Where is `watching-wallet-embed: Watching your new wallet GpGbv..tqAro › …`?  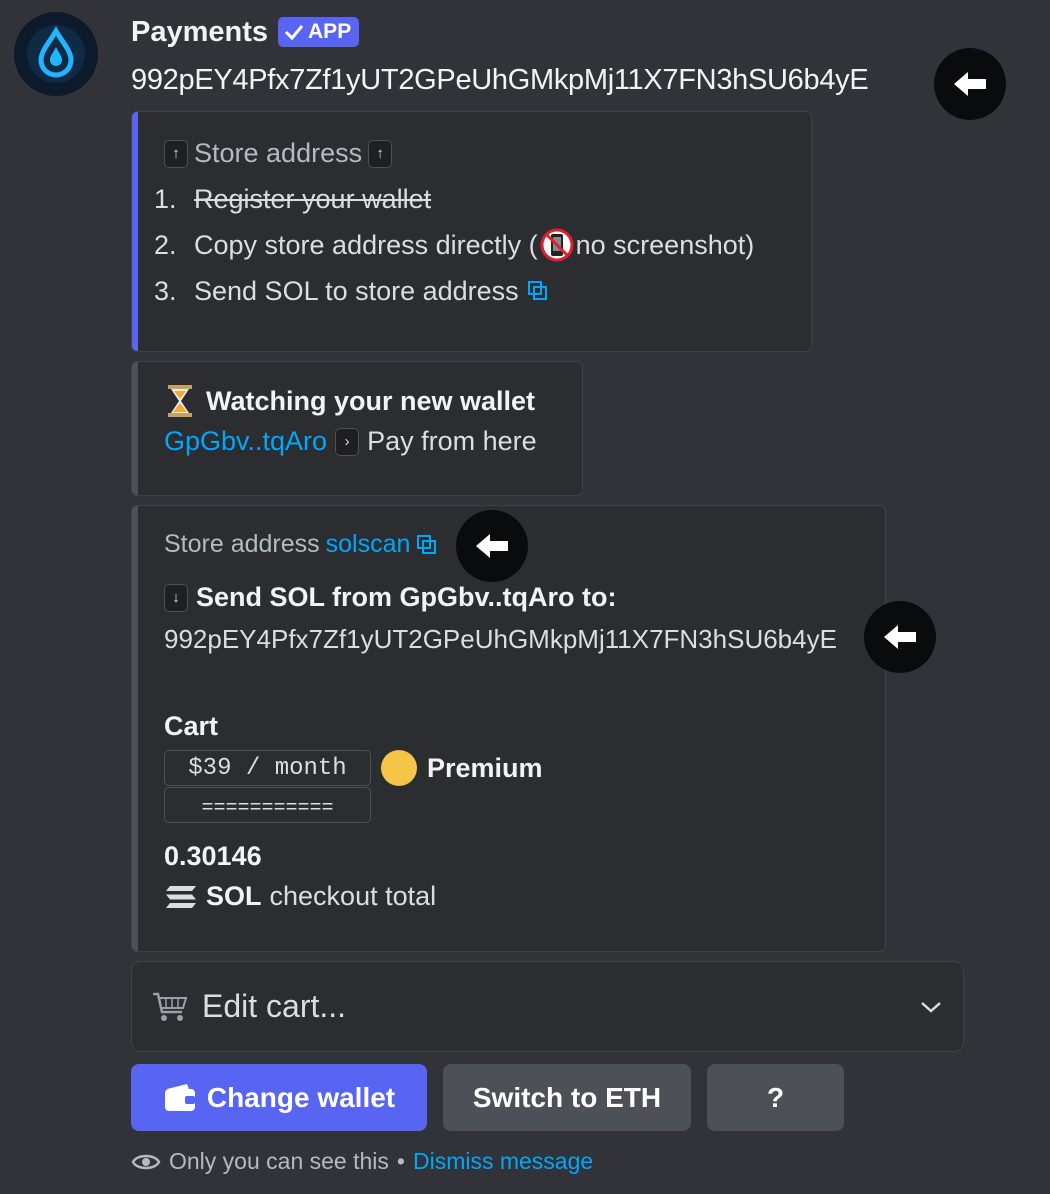 watching-wallet-embed: Watching your new wallet GpGbv..tqAro › … is located at coordinates (357, 428).